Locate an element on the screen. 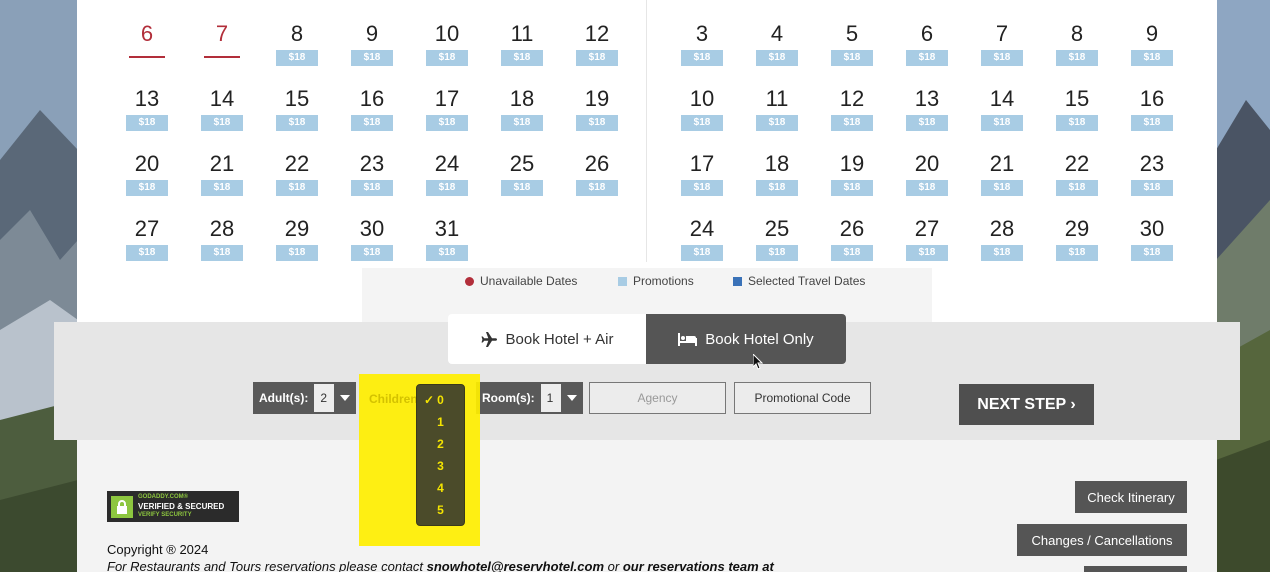  calendar-day-number: 28 is located at coordinates (1002, 228).